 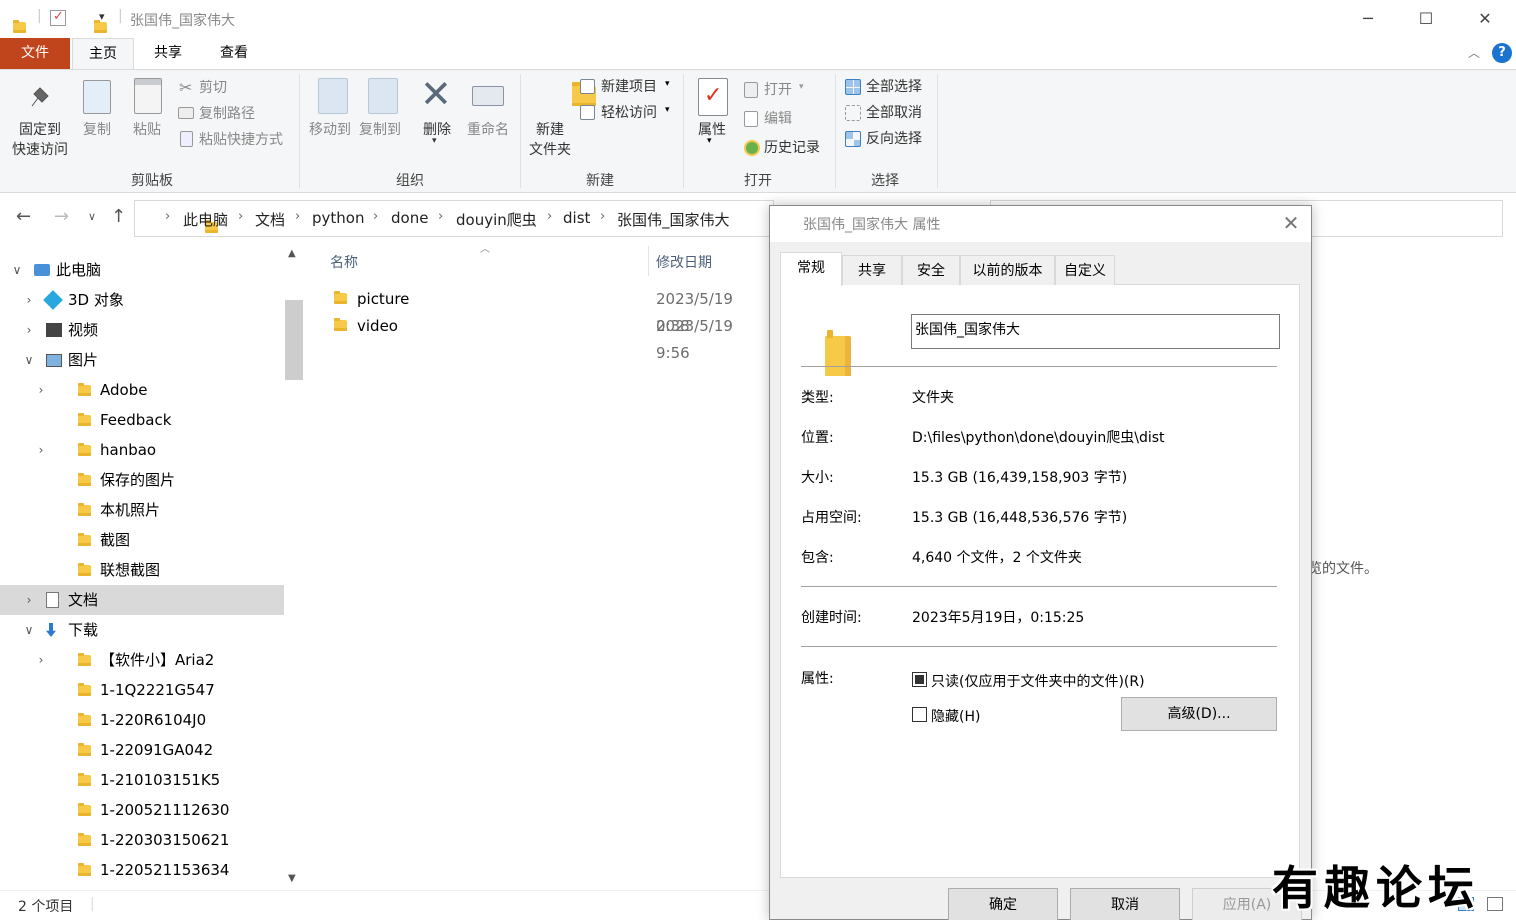 What do you see at coordinates (142, 390) in the screenshot?
I see `nav-item: › Adobe` at bounding box center [142, 390].